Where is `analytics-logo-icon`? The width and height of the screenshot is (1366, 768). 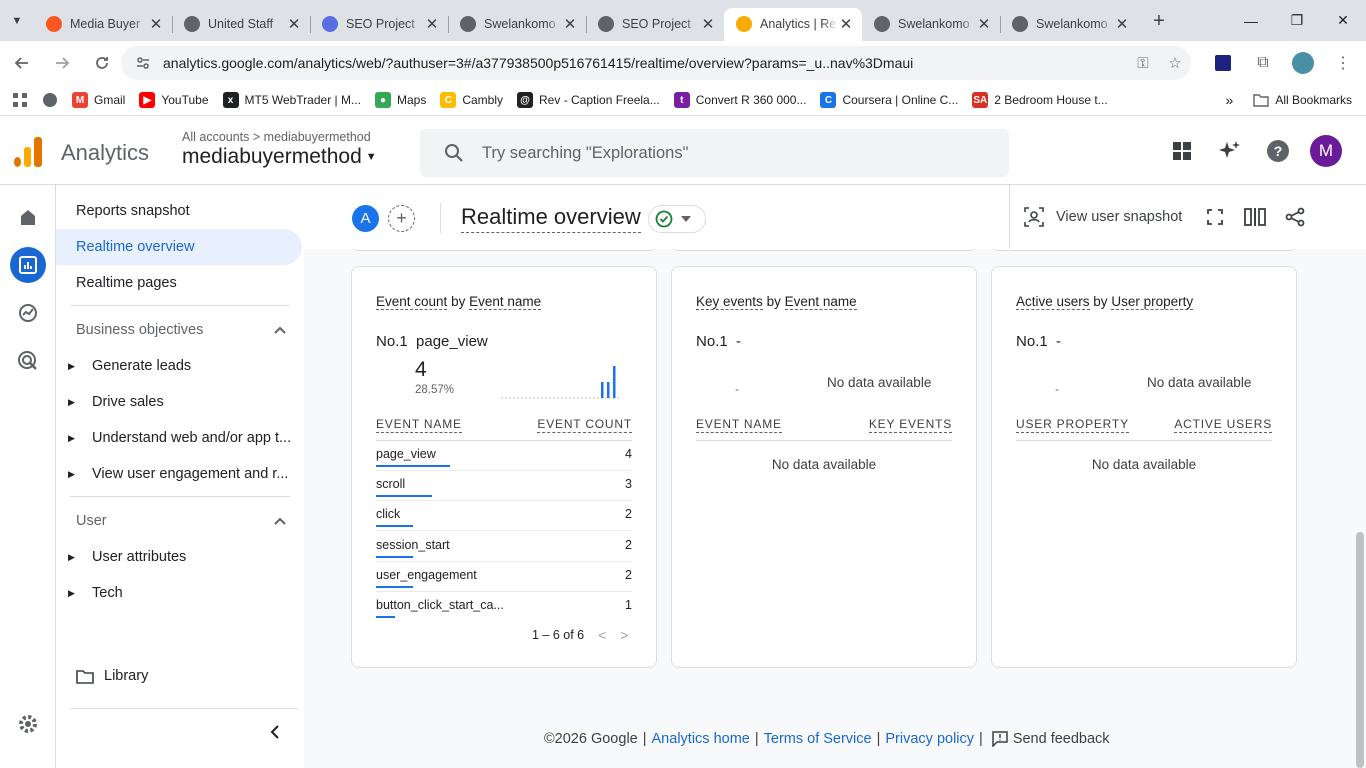 analytics-logo-icon is located at coordinates (28, 152).